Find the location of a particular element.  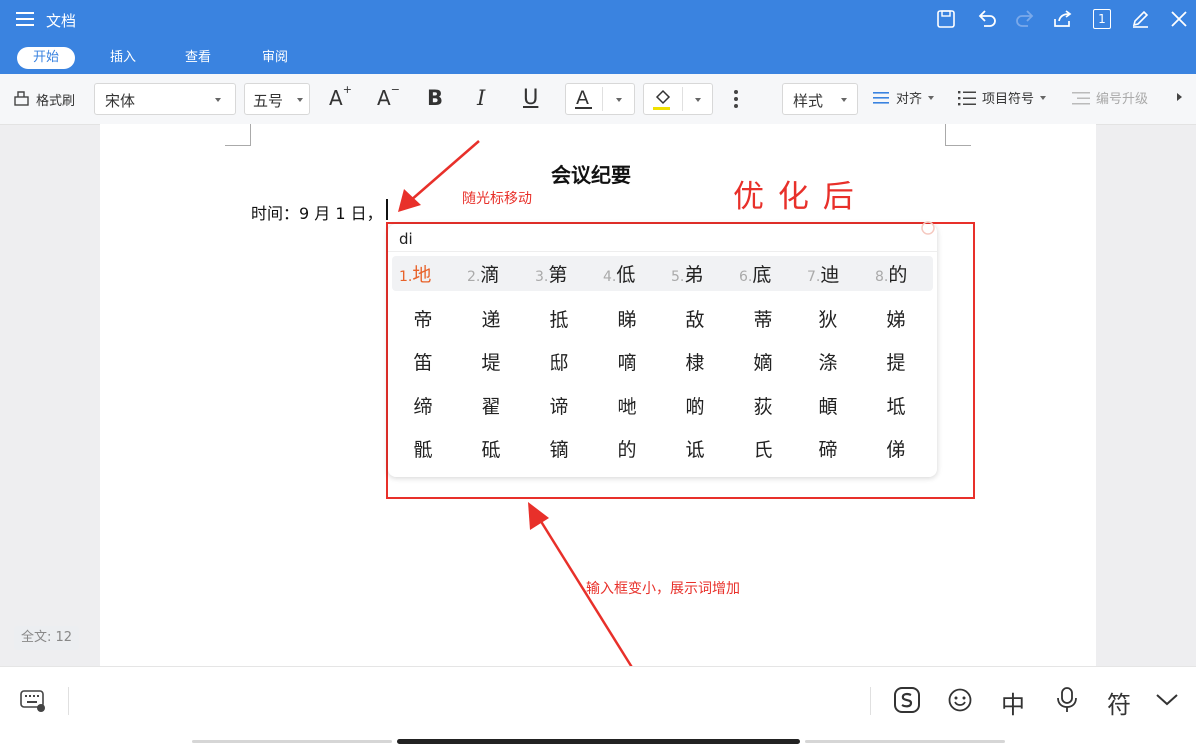

style-label: 样式 is located at coordinates (808, 101).